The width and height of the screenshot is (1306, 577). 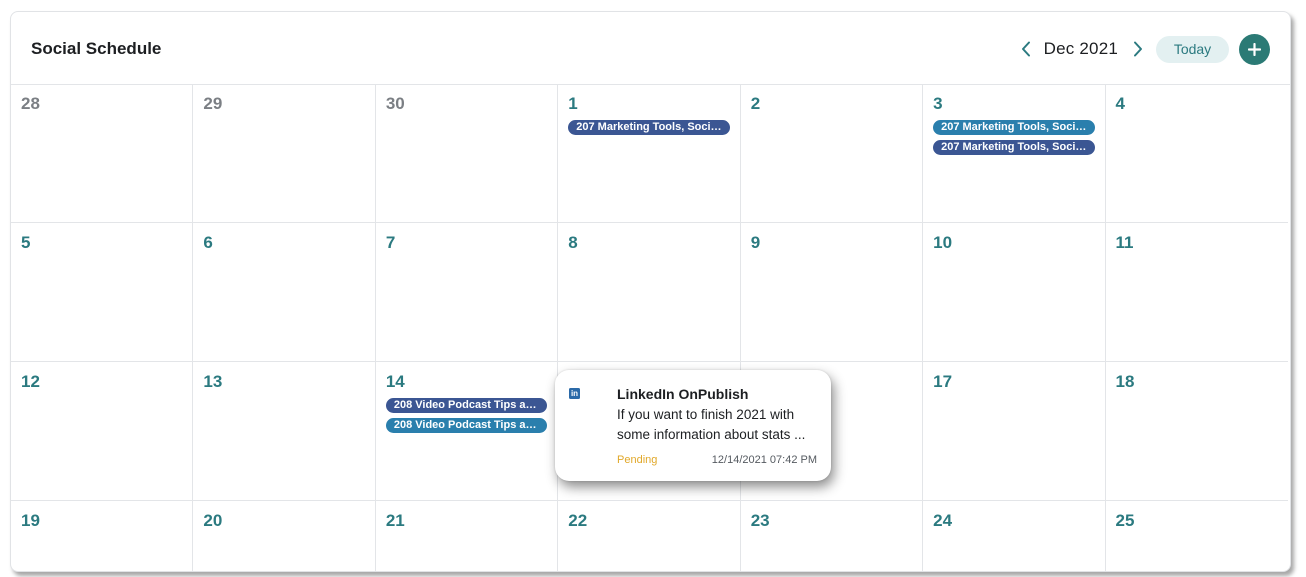 What do you see at coordinates (832, 292) in the screenshot?
I see `day-cell-9: 9` at bounding box center [832, 292].